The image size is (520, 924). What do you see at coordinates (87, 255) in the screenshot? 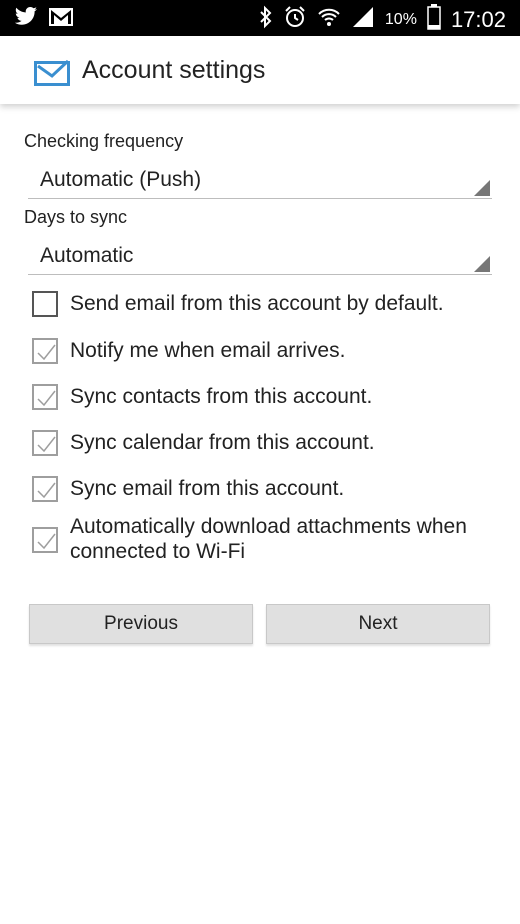
I see `days-to-sync-value: Automatic` at bounding box center [87, 255].